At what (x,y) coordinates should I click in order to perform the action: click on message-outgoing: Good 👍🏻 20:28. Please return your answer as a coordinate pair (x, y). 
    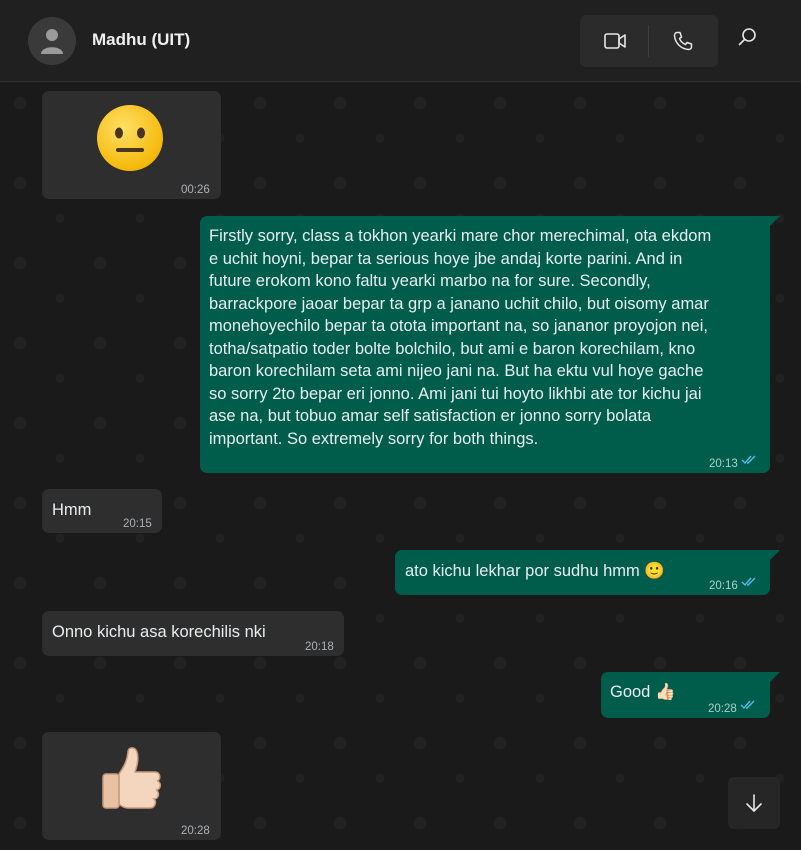
    Looking at the image, I should click on (685, 695).